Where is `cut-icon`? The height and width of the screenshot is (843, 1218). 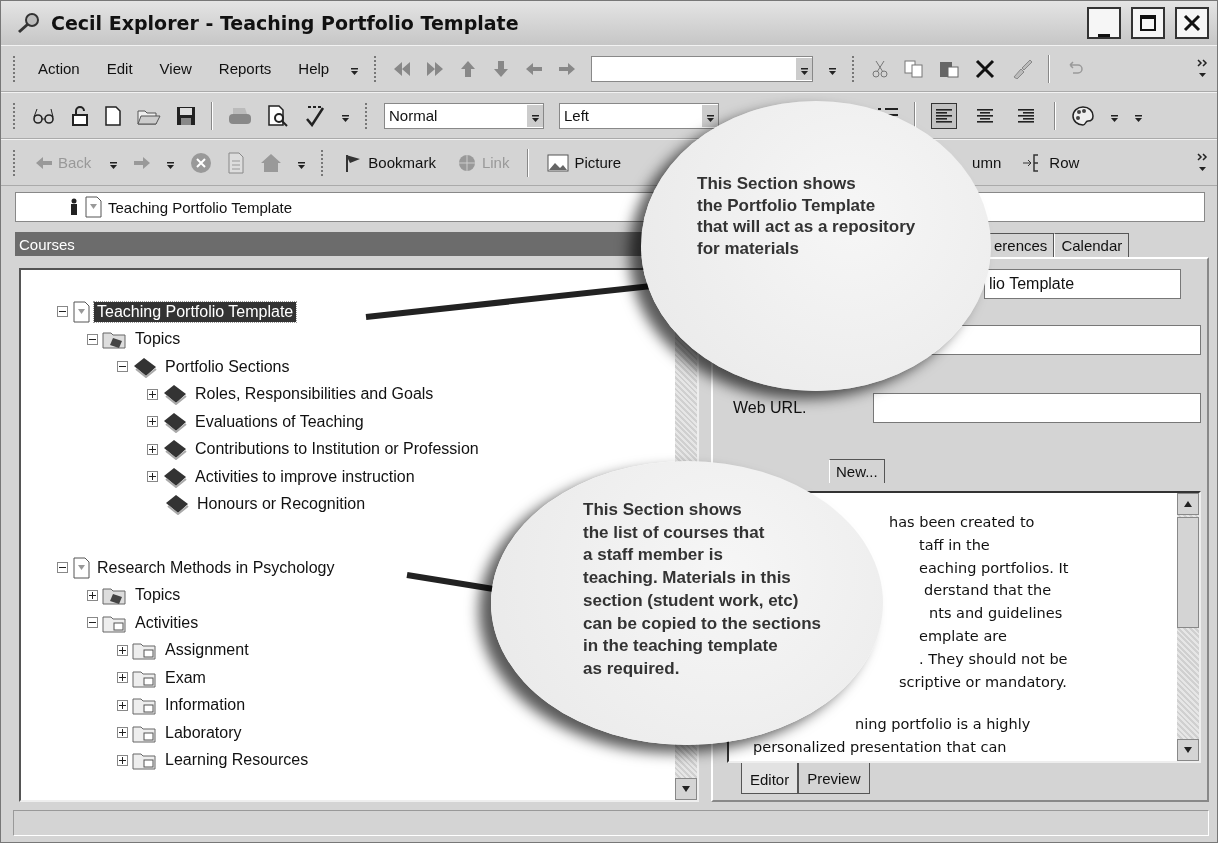
cut-icon is located at coordinates (880, 68).